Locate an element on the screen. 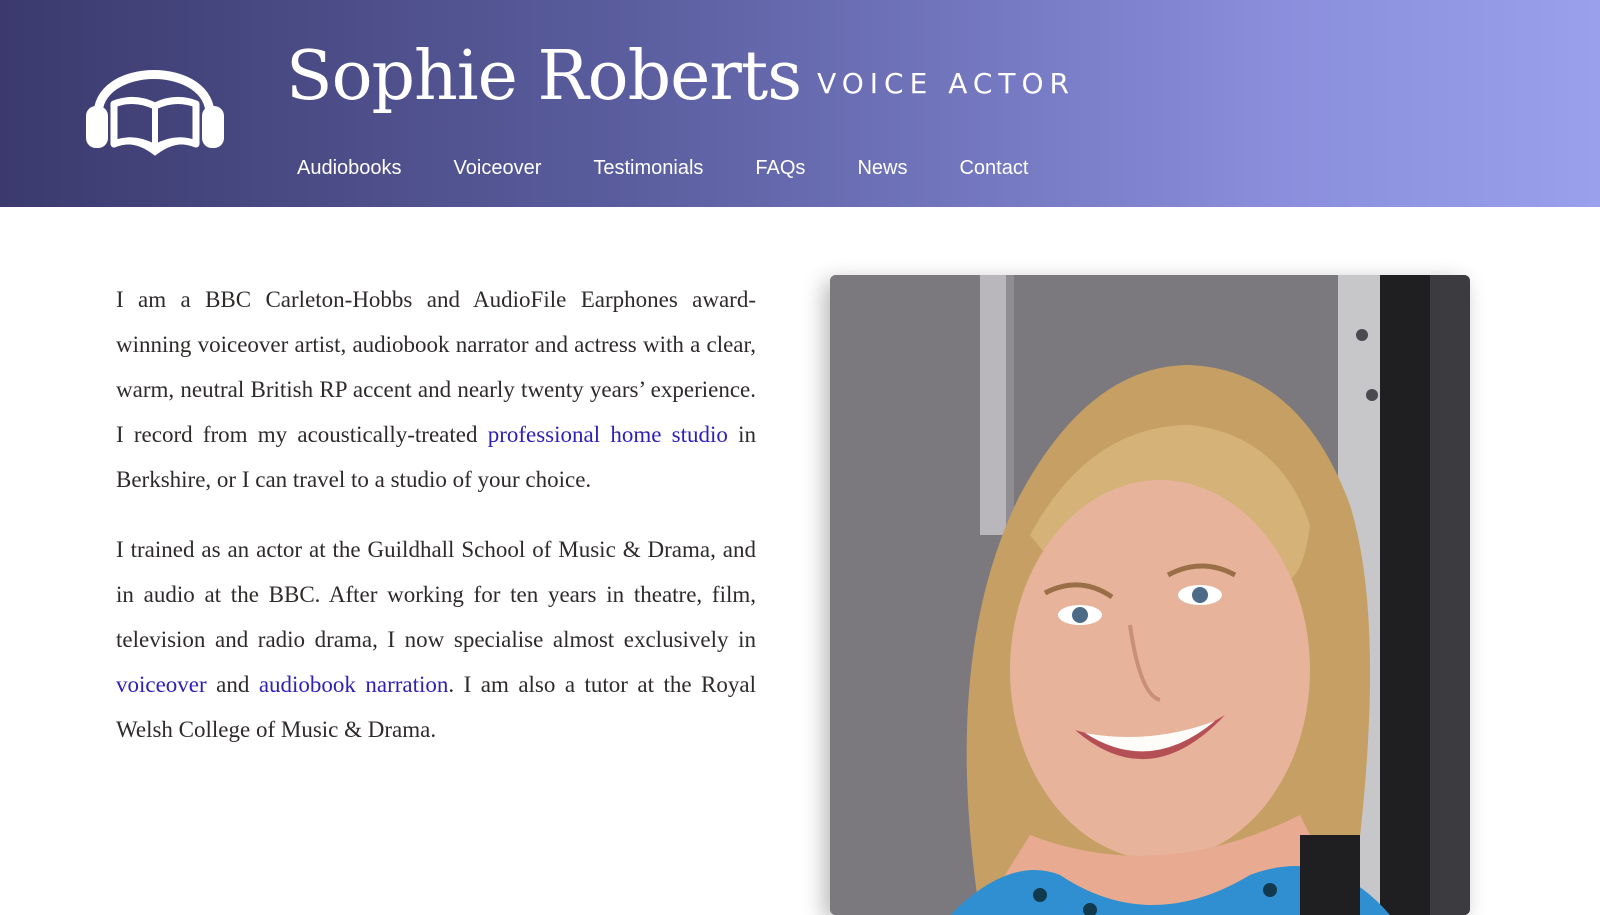 Image resolution: width=1600 pixels, height=915 pixels. nav-item-voiceover: Voiceover is located at coordinates (498, 168).